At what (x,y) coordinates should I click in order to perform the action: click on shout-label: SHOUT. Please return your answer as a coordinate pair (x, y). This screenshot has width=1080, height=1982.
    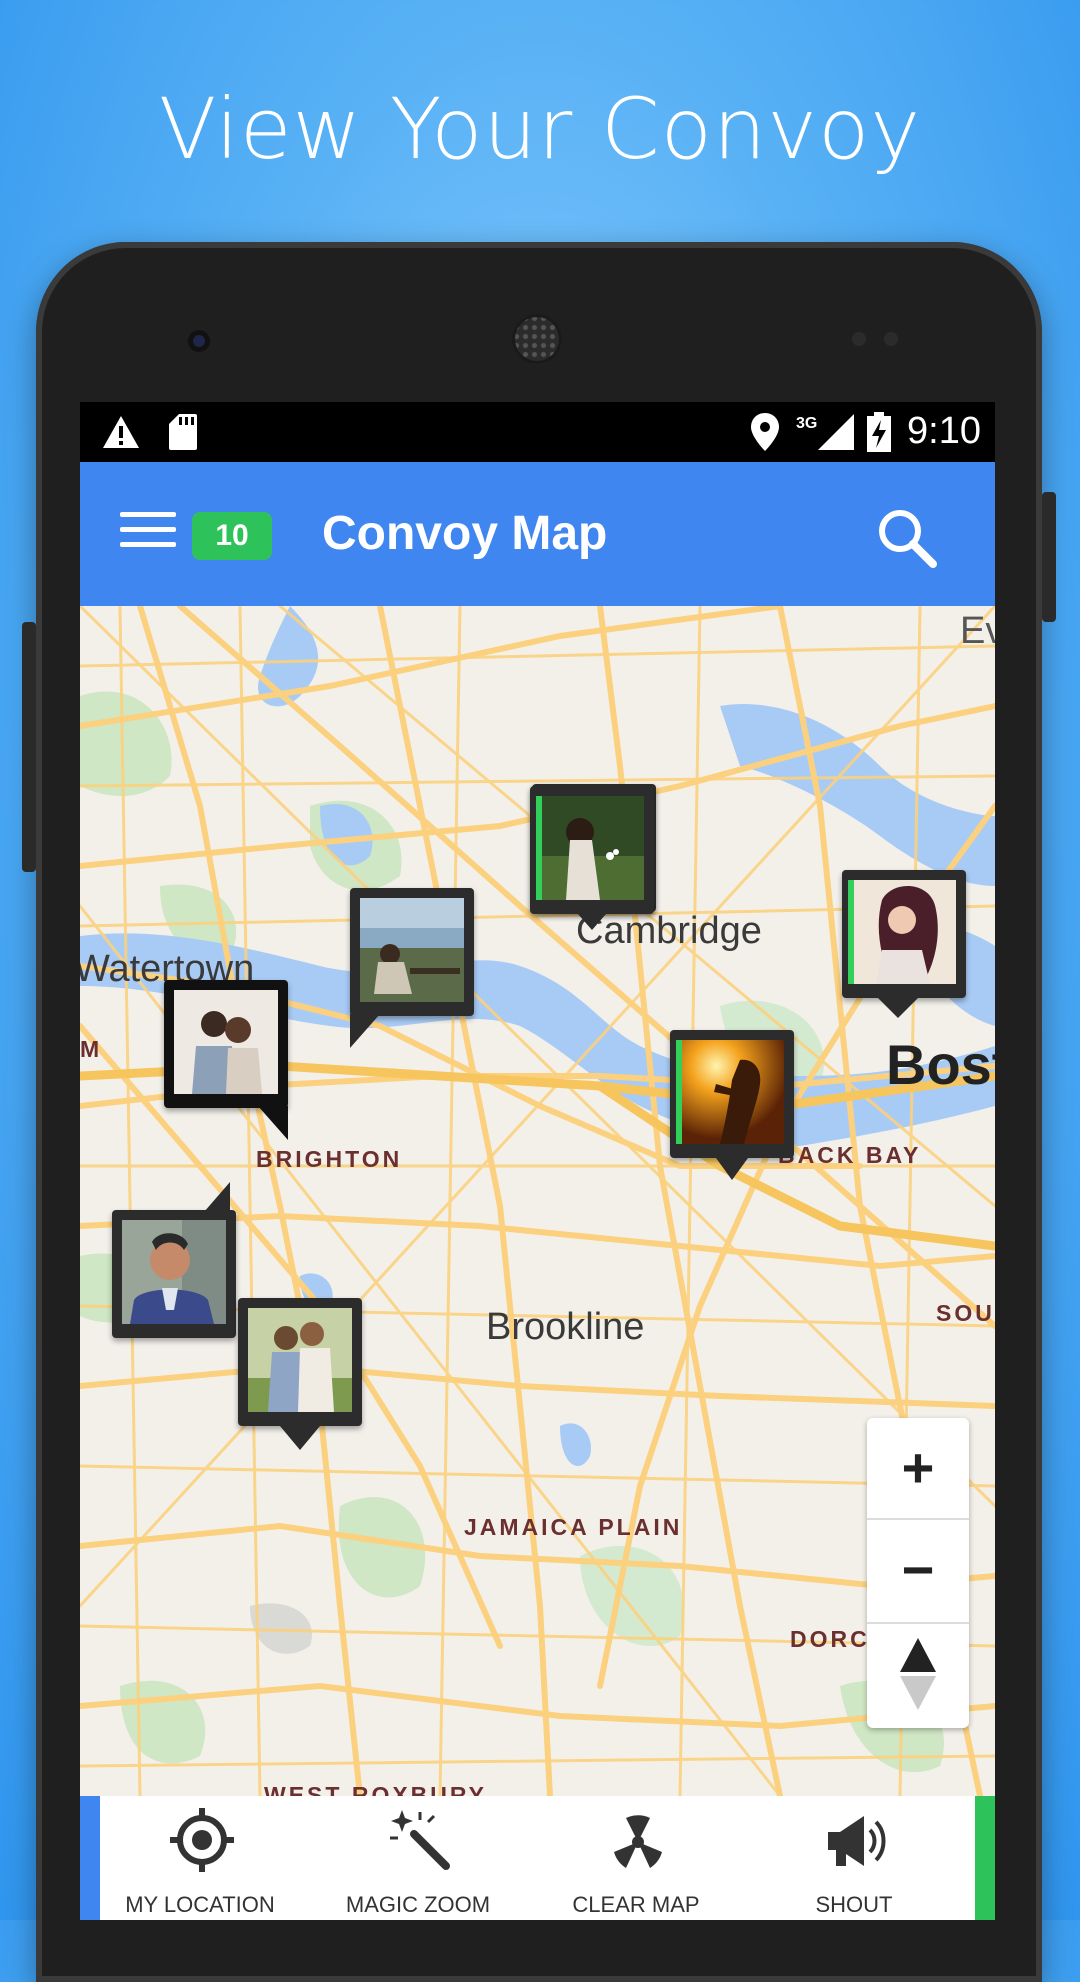
    Looking at the image, I should click on (854, 1904).